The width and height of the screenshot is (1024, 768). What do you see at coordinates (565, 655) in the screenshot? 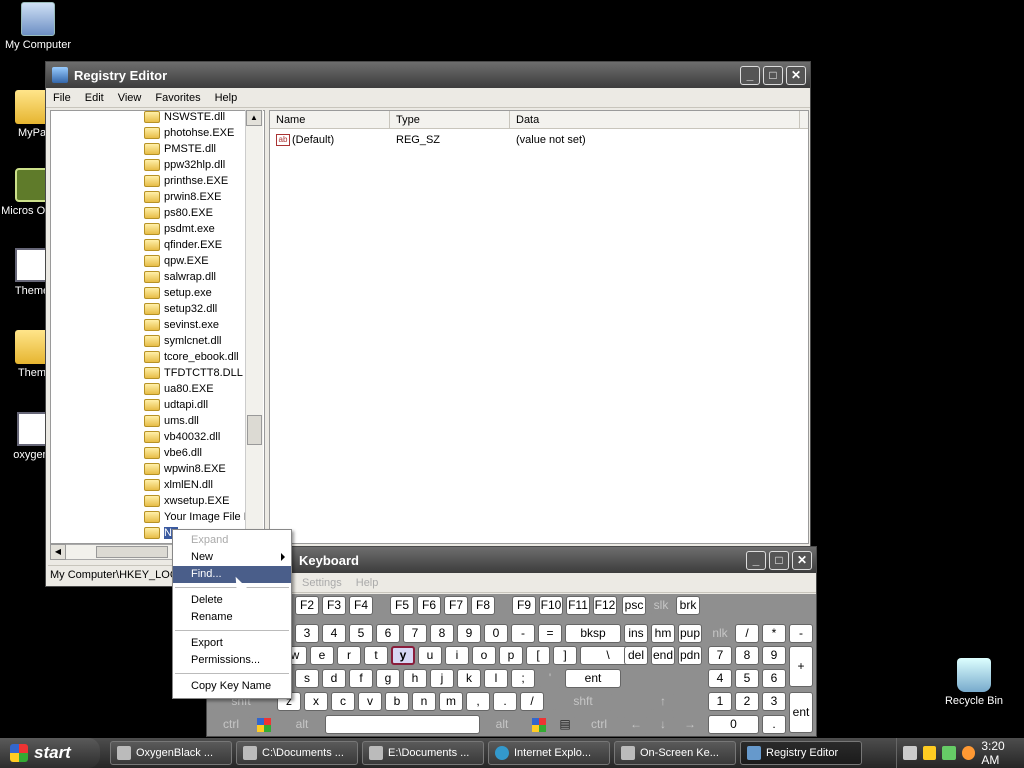
I see `key-: ]` at bounding box center [565, 655].